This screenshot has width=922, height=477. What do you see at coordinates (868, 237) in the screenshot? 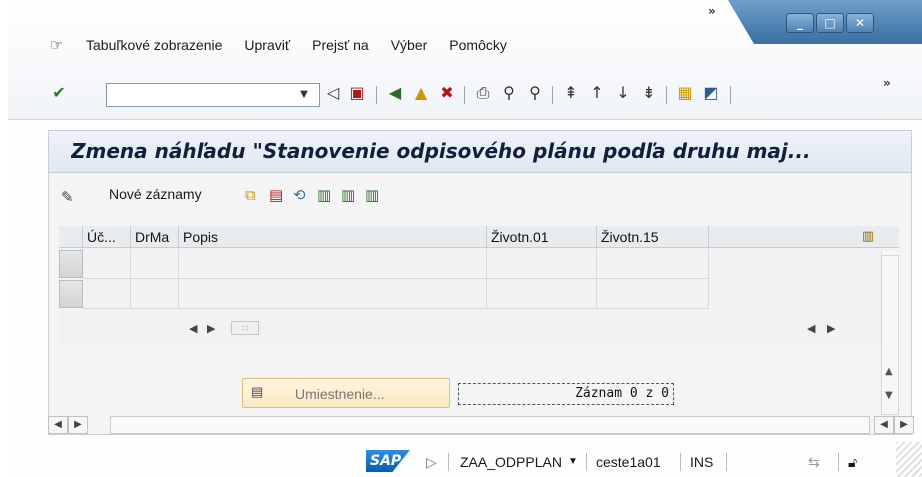
I see `column-settings-icon: ▥` at bounding box center [868, 237].